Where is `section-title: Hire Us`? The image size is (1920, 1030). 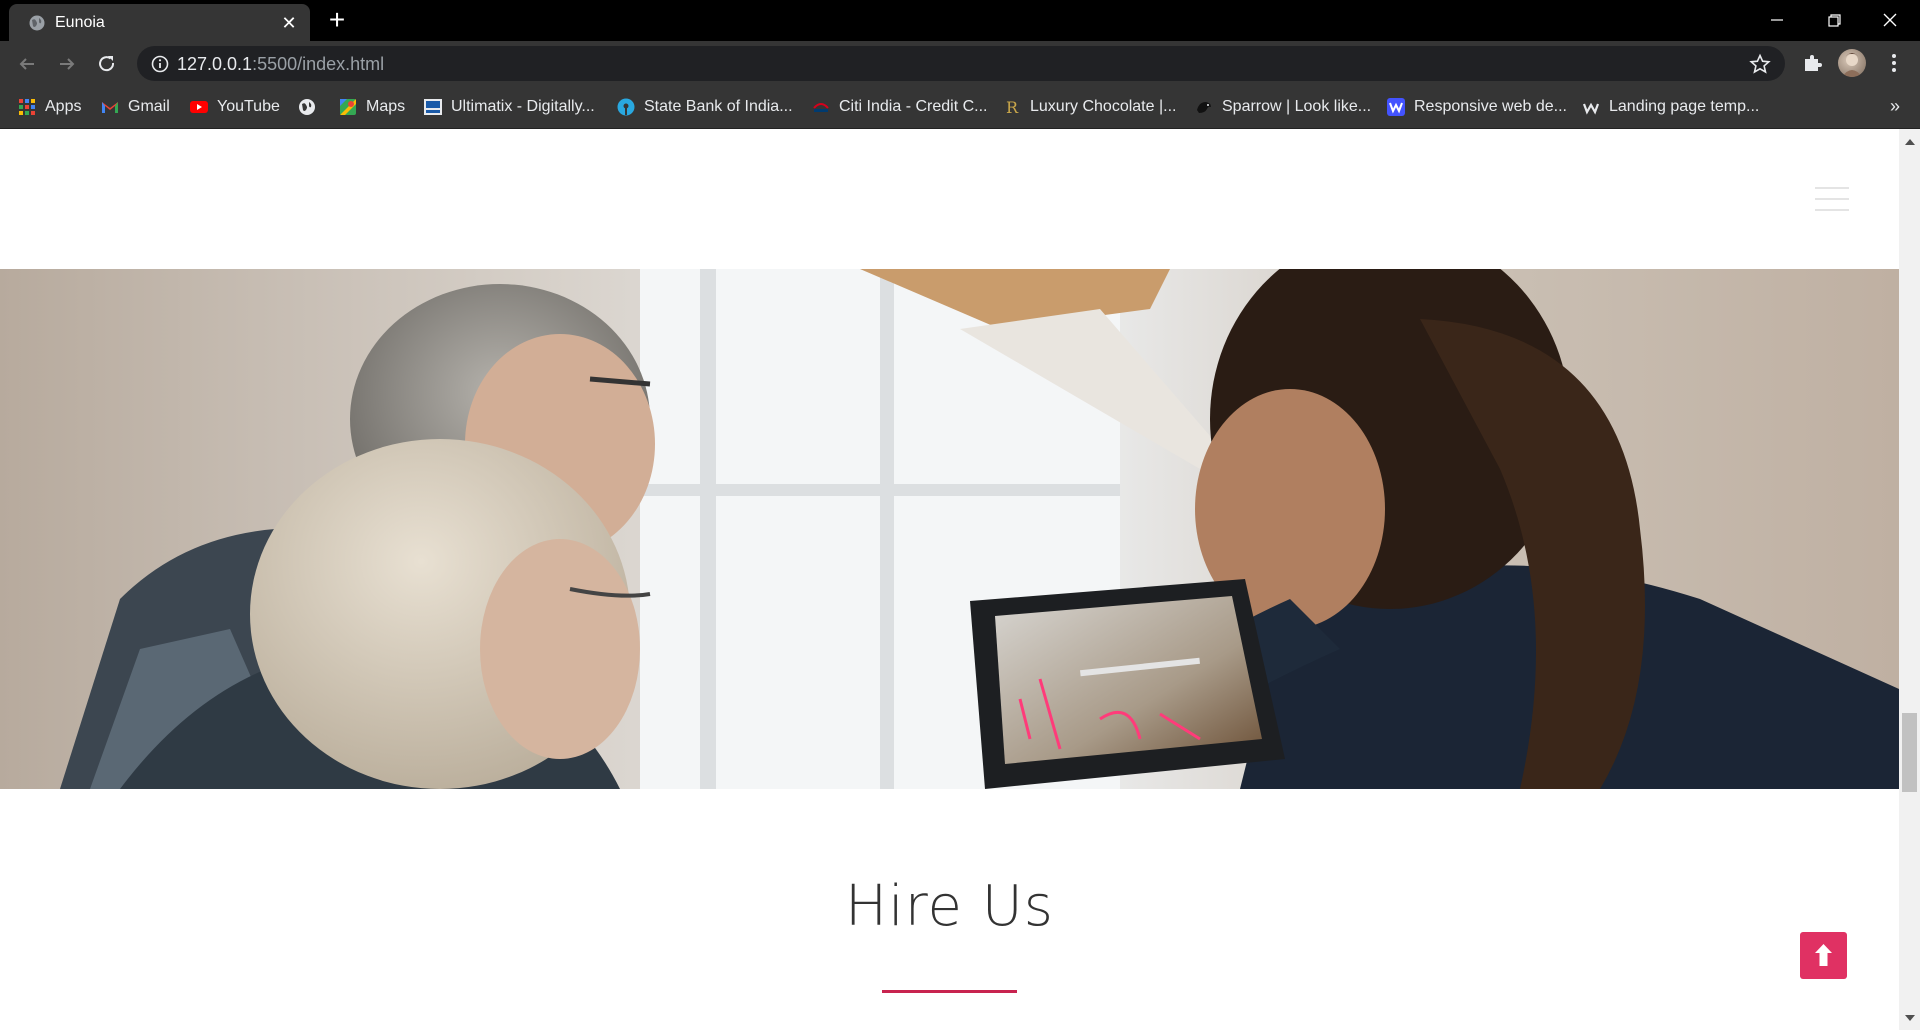 section-title: Hire Us is located at coordinates (949, 906).